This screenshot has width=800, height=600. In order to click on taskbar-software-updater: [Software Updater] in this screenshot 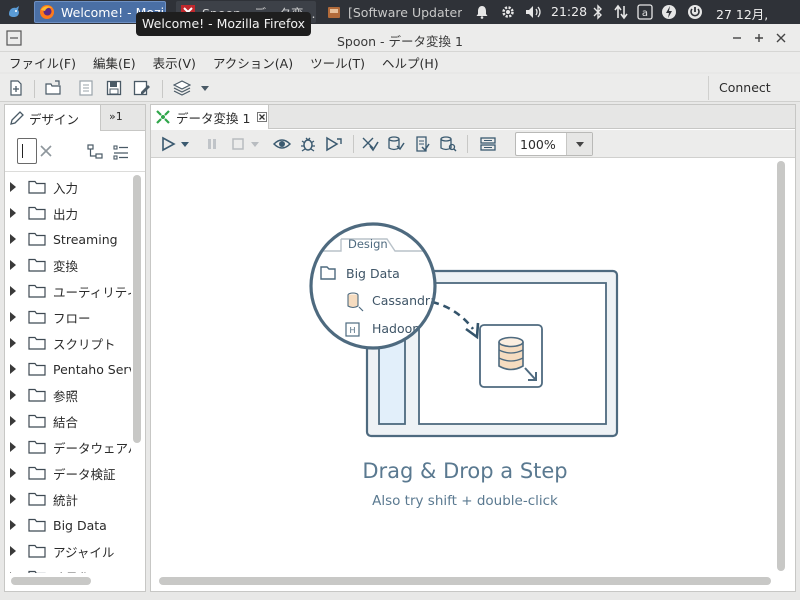, I will do `click(392, 12)`.